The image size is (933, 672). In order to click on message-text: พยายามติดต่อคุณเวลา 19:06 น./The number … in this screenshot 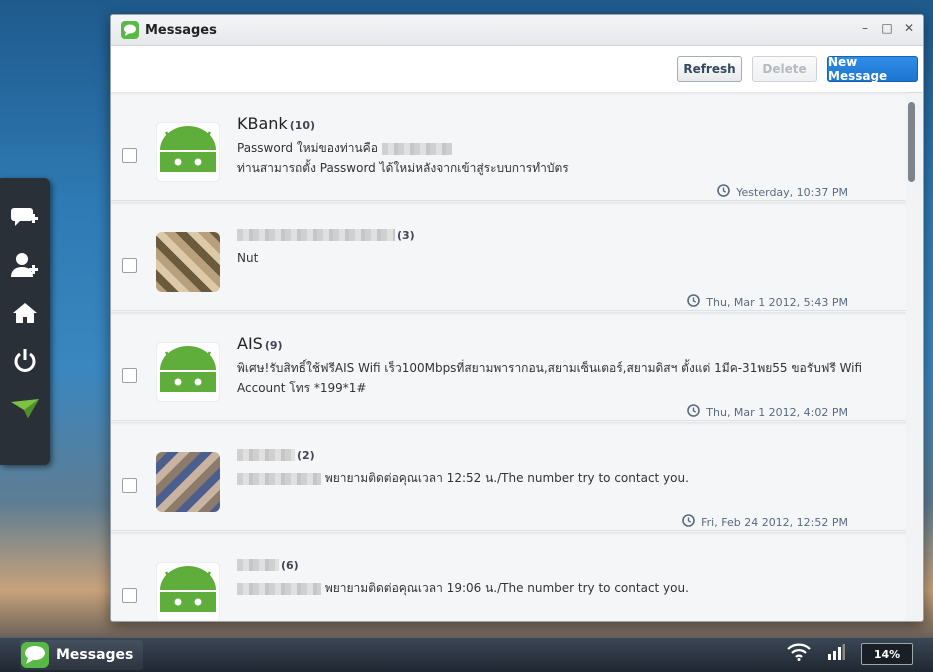, I will do `click(506, 588)`.